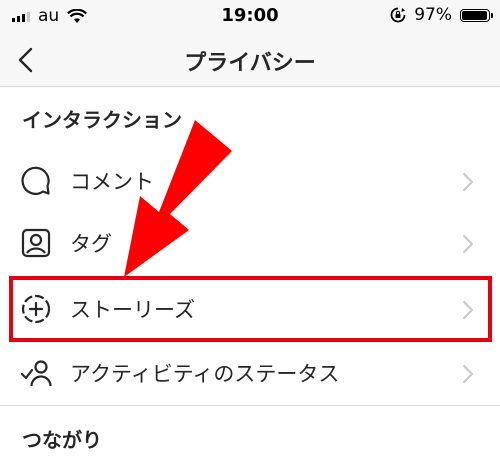 Image resolution: width=500 pixels, height=468 pixels. Describe the element at coordinates (250, 181) in the screenshot. I see `menu-item-comments: コメント` at that location.